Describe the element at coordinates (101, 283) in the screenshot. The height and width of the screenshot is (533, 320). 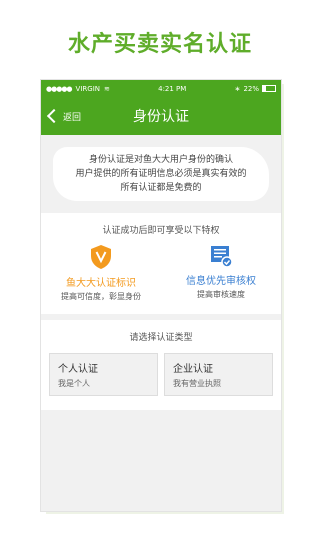
I see `perk-name: 鱼大大认证标识` at that location.